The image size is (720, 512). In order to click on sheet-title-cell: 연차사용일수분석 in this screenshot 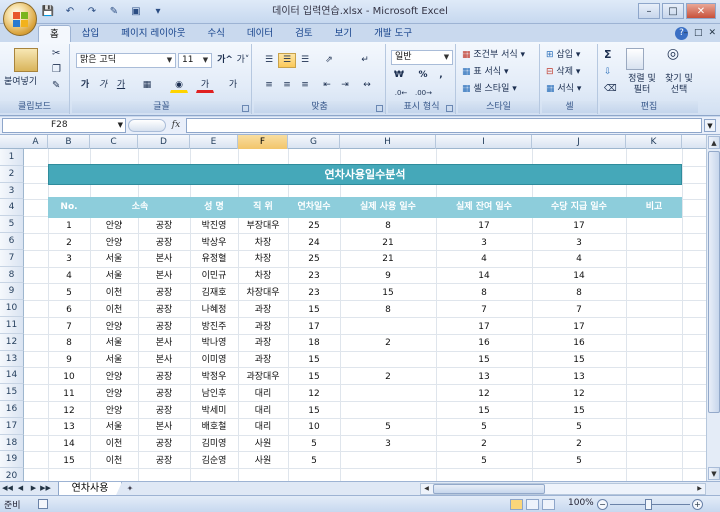, I will do `click(365, 174)`.